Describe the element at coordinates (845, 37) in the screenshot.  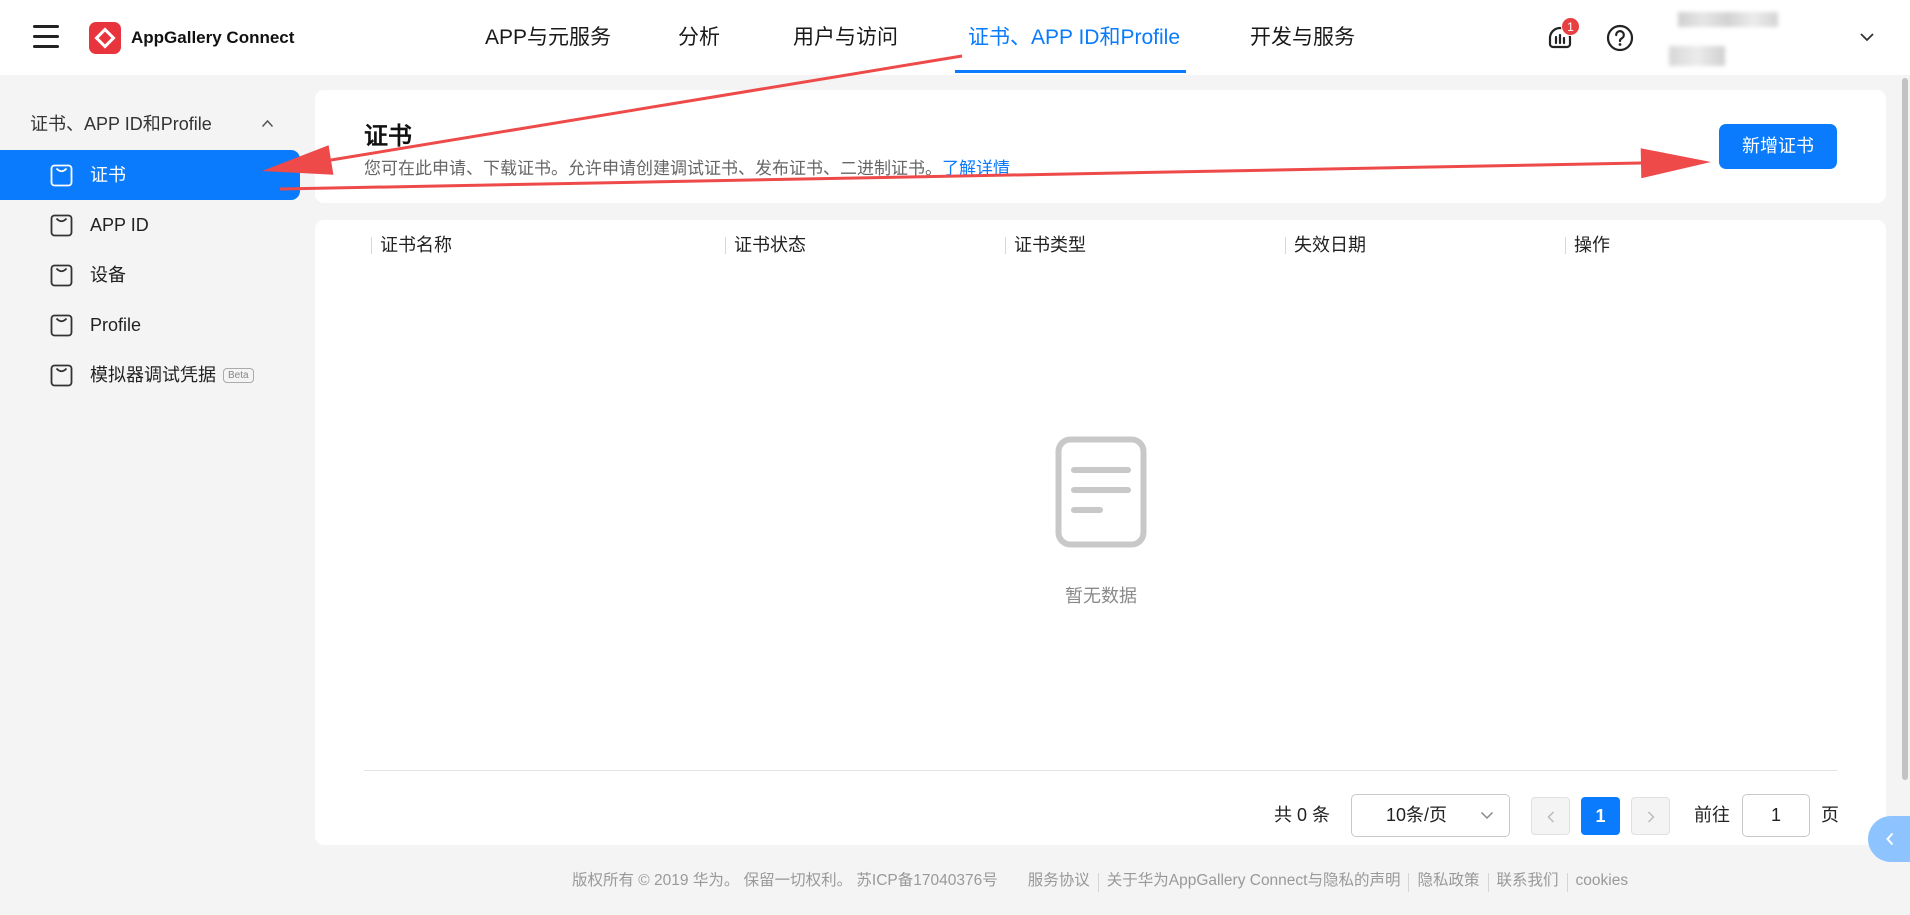
I see `nav-users-access: 用户与访问` at that location.